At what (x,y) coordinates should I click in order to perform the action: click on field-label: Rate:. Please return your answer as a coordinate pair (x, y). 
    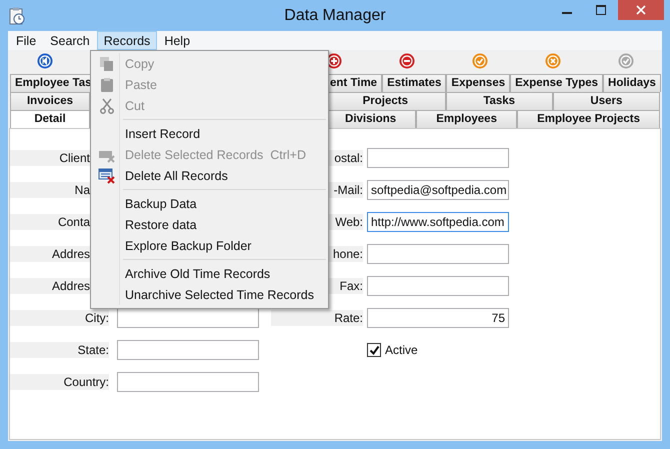
    Looking at the image, I should click on (317, 318).